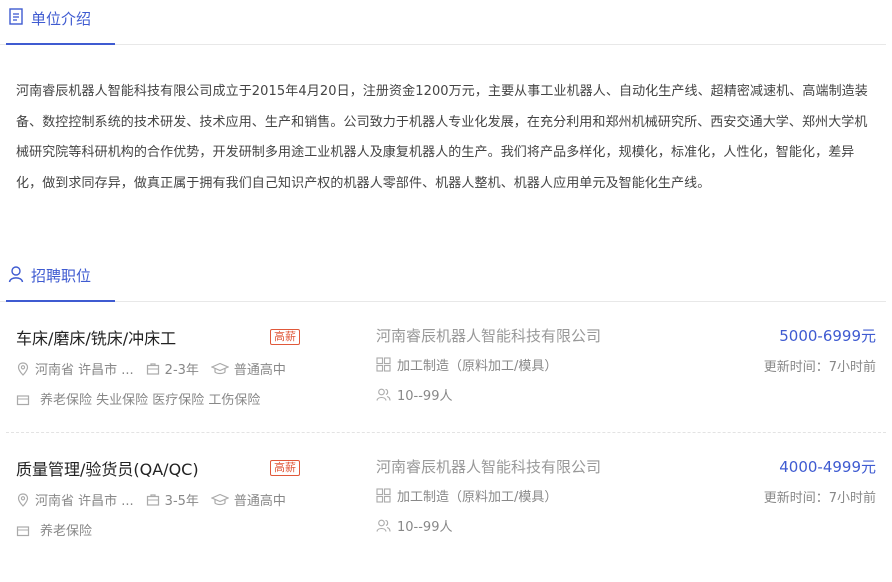  Describe the element at coordinates (443, 22) in the screenshot. I see `company-intro-header: 单位介绍` at that location.